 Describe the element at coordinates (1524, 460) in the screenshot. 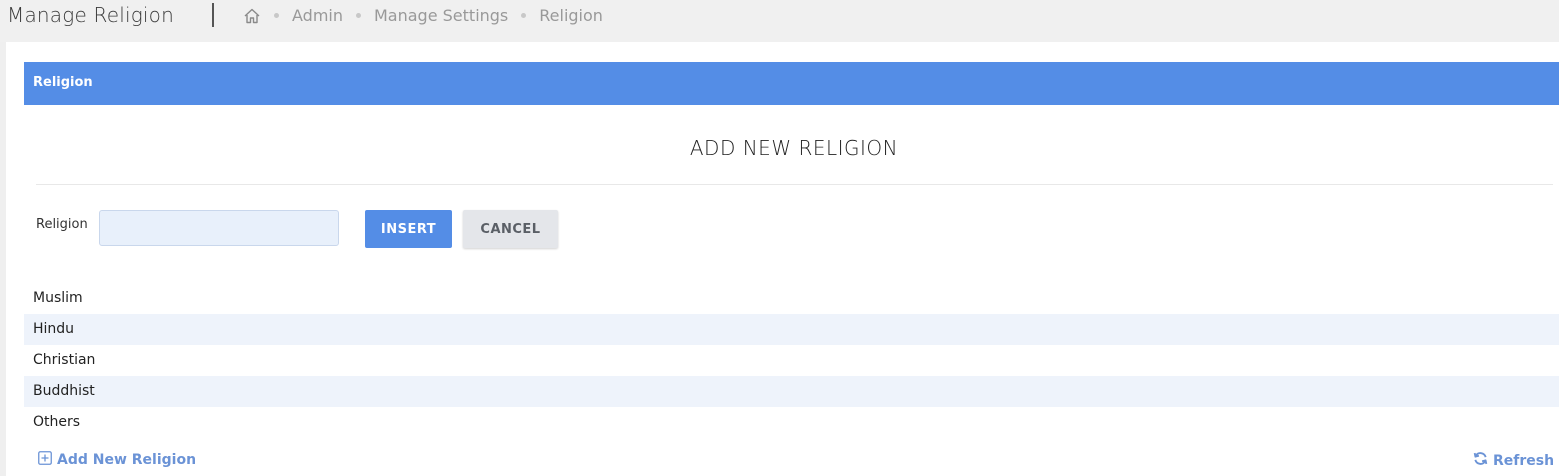

I see `refresh-label: Refresh` at that location.